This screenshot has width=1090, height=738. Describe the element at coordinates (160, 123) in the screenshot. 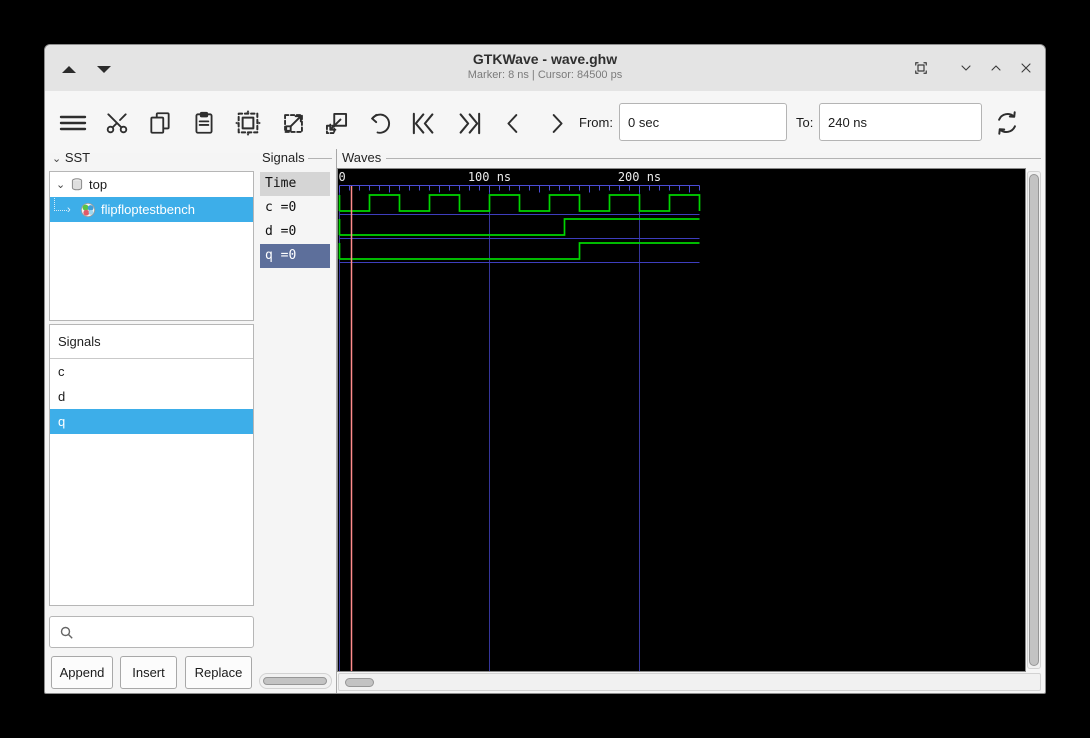

I see `copy-icon` at that location.